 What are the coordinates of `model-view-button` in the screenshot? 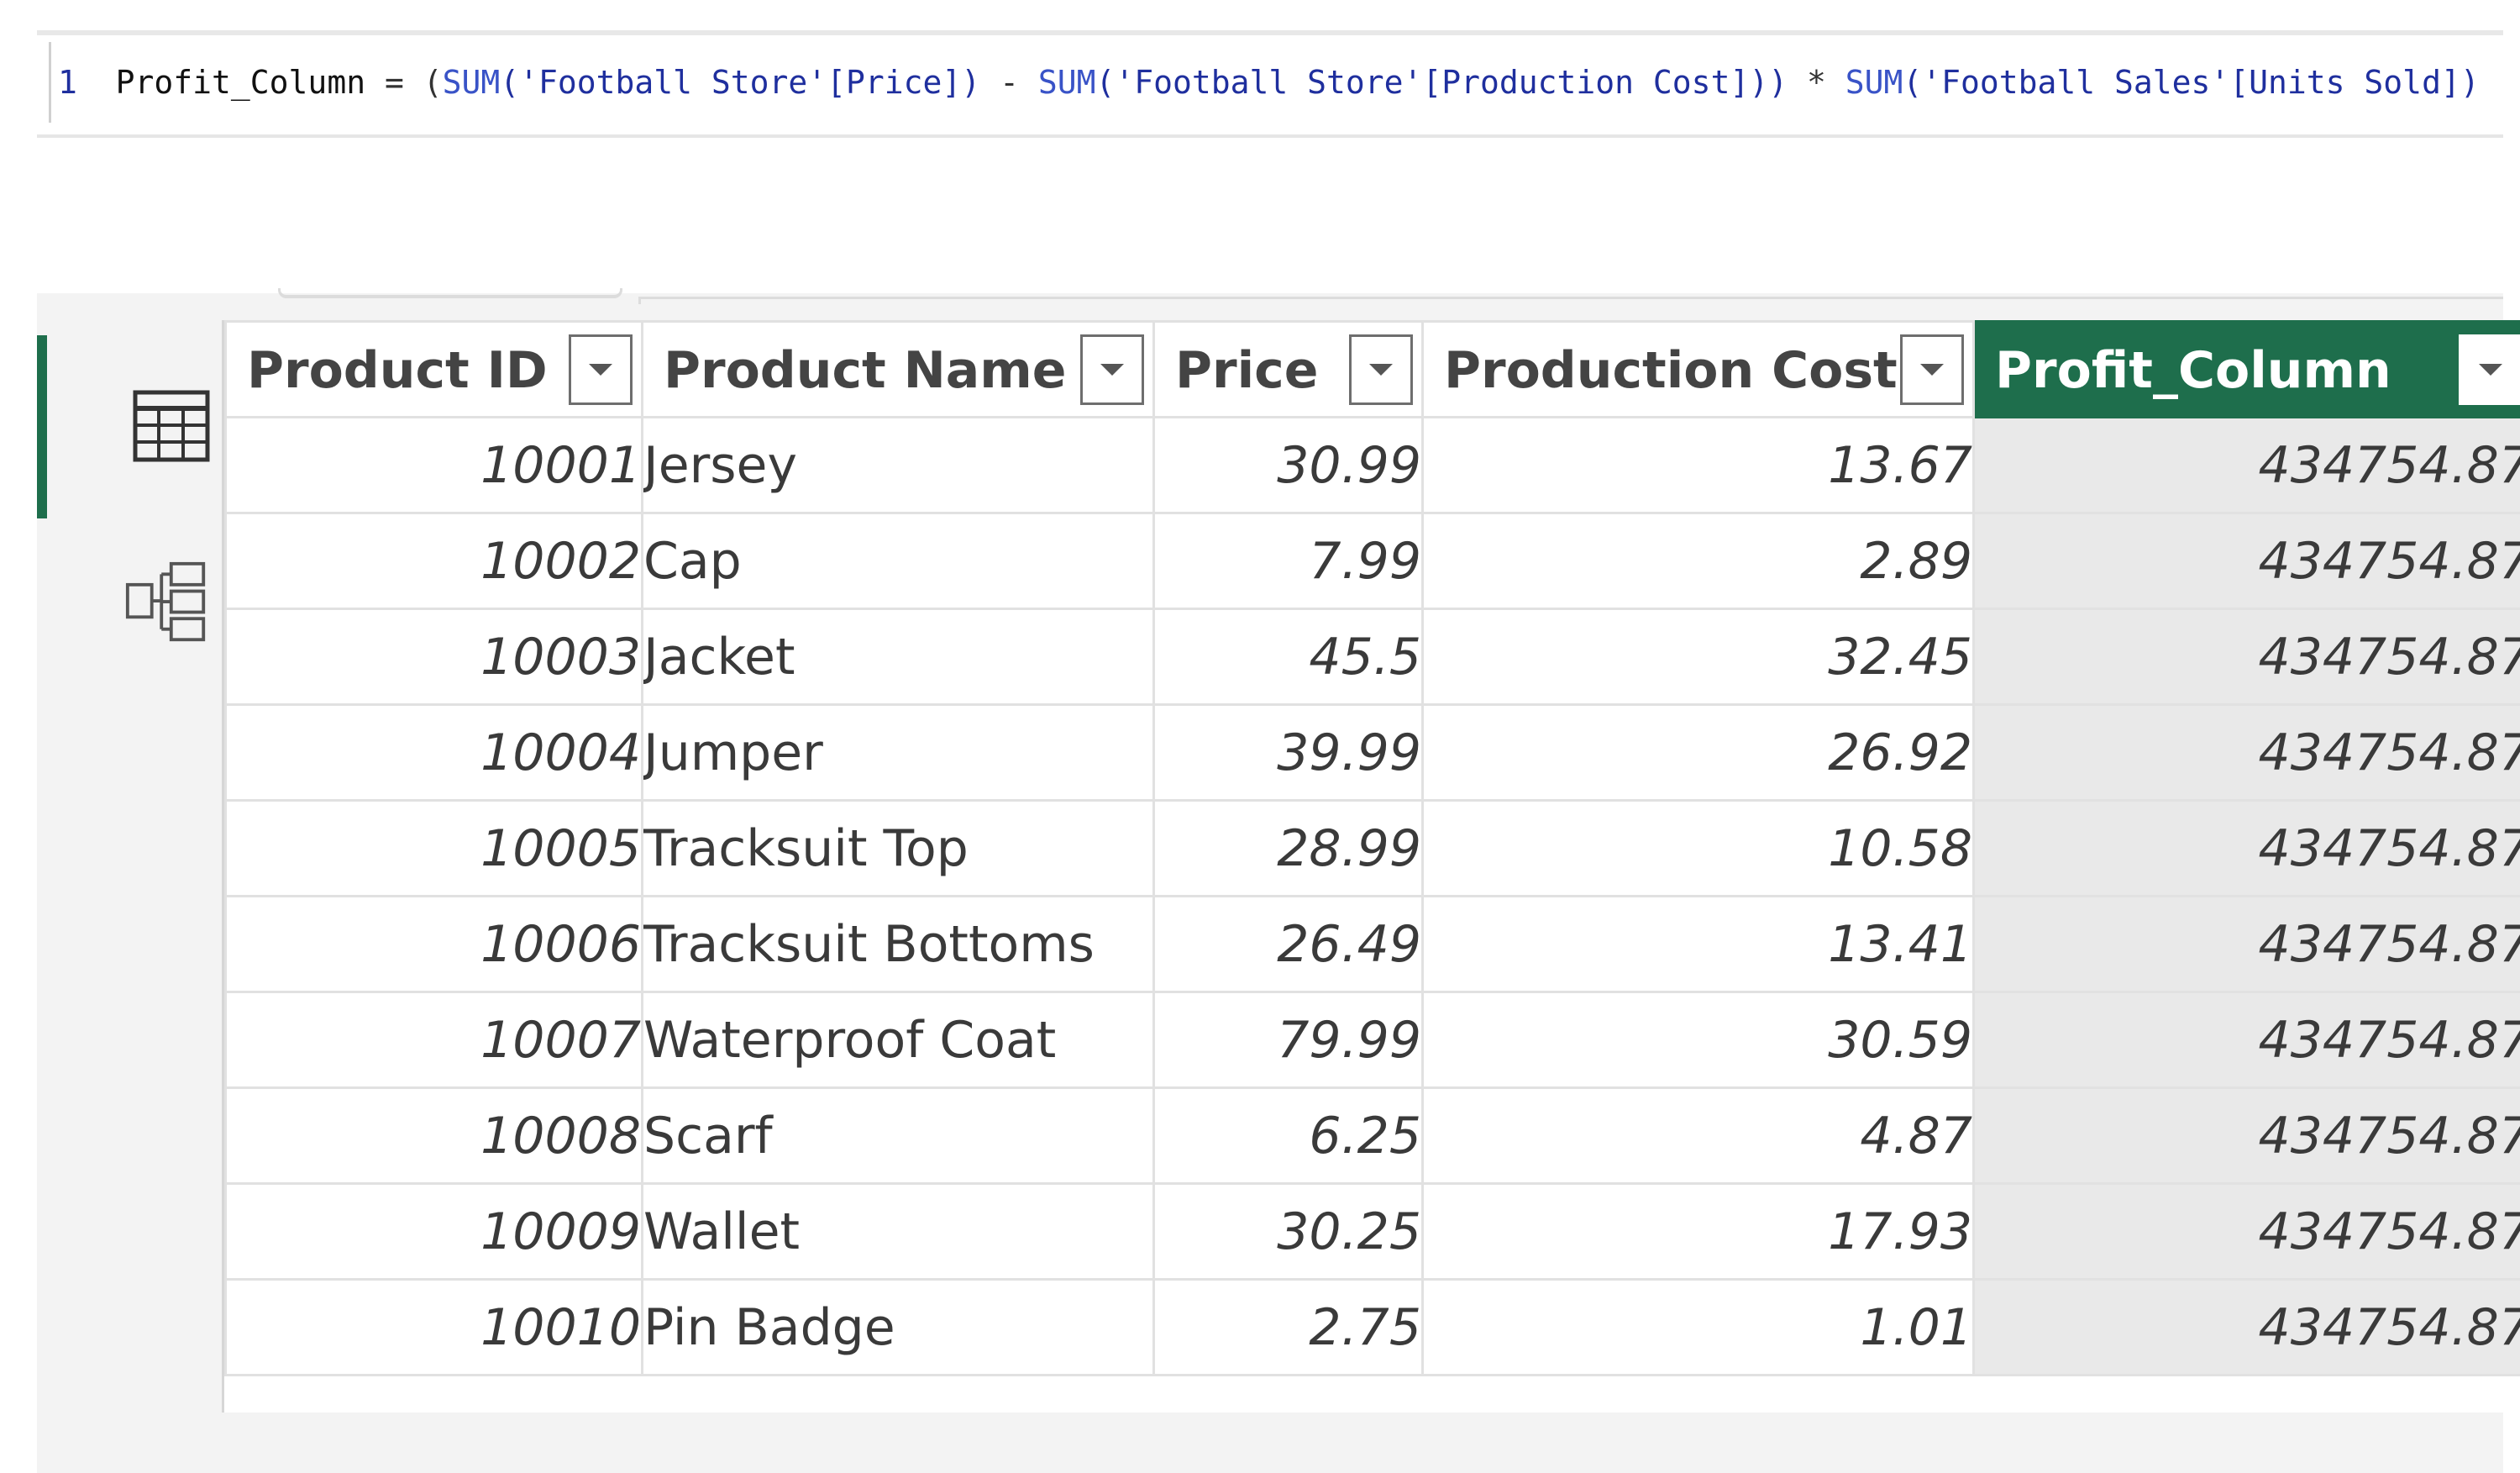 It's located at (166, 602).